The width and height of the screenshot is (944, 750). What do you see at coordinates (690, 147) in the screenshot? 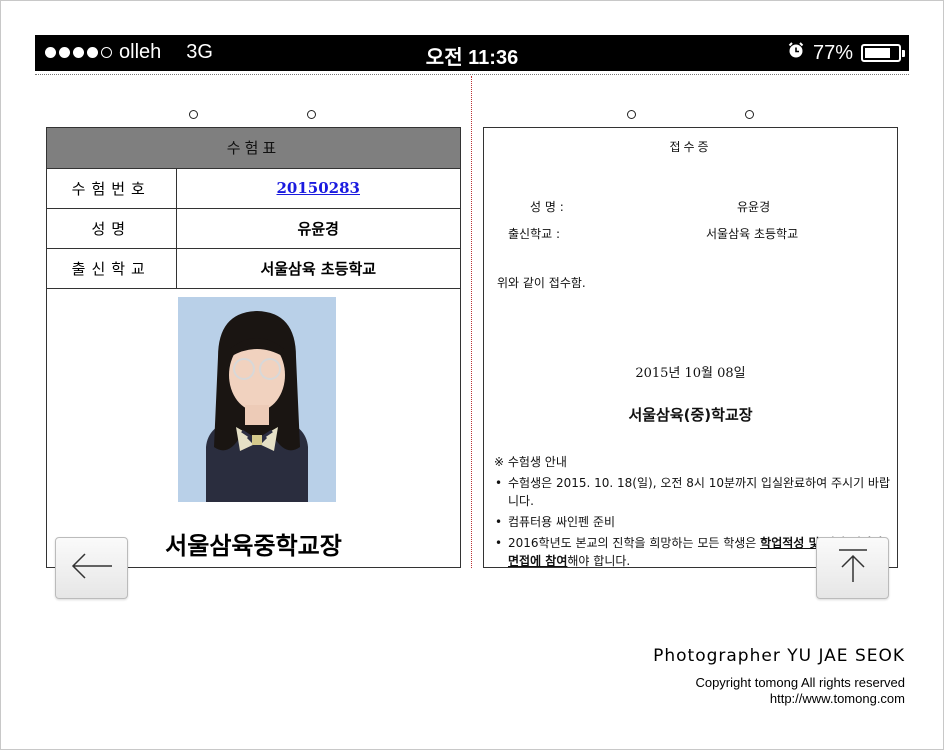
I see `receipt-title: 접수증` at bounding box center [690, 147].